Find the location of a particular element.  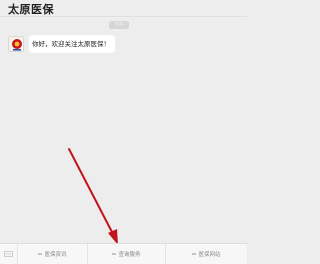

menu-item-website: 医保网站 is located at coordinates (206, 254).